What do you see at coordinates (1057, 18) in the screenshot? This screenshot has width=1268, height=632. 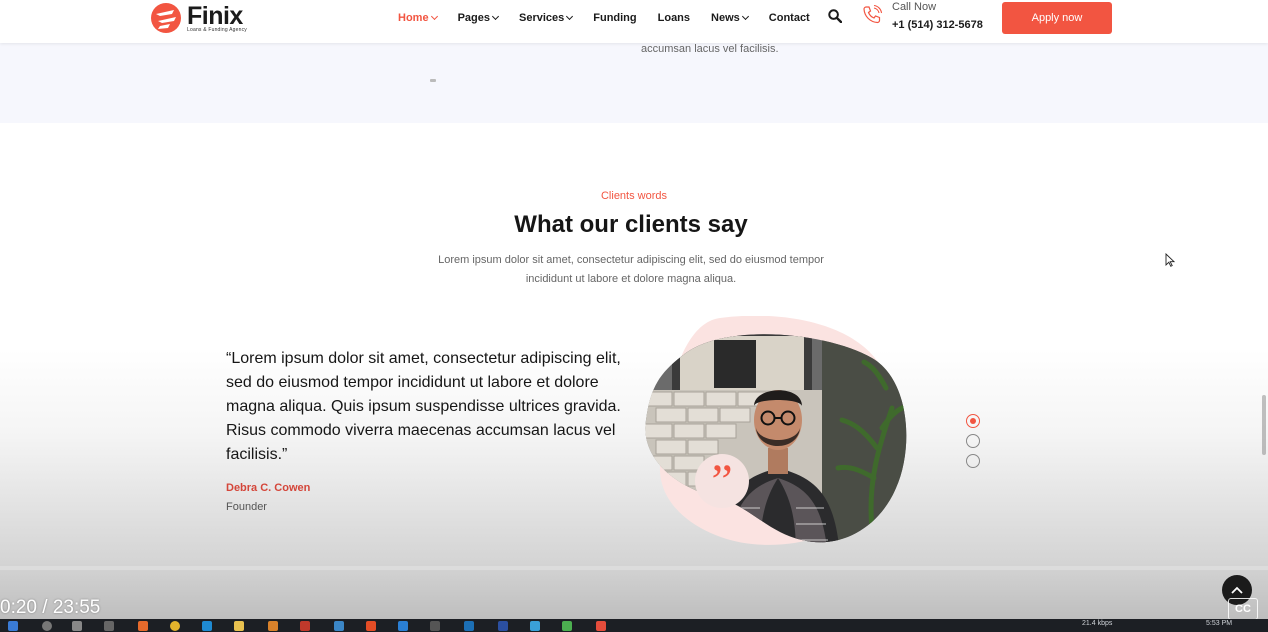 I see `apply-now-button: Apply now` at bounding box center [1057, 18].